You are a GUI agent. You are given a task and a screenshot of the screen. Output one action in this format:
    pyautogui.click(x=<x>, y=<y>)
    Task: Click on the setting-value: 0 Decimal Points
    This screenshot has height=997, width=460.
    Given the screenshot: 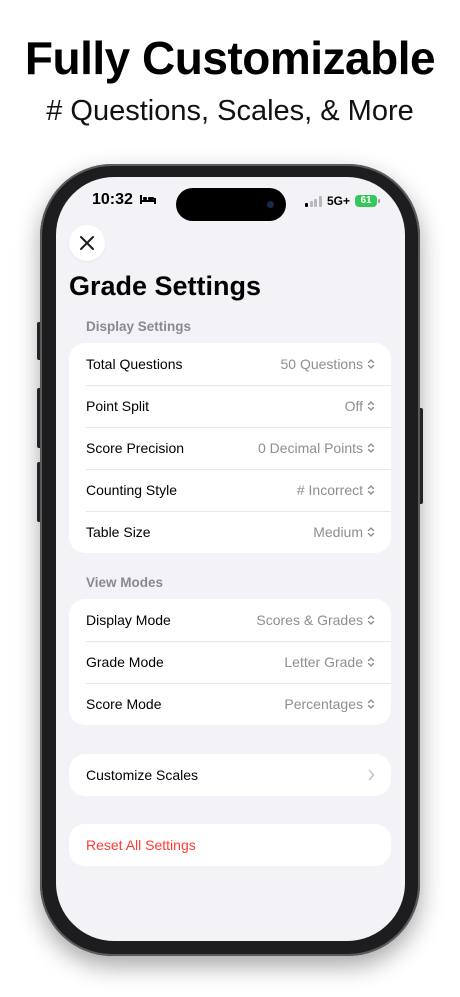 What is the action you would take?
    pyautogui.click(x=316, y=448)
    